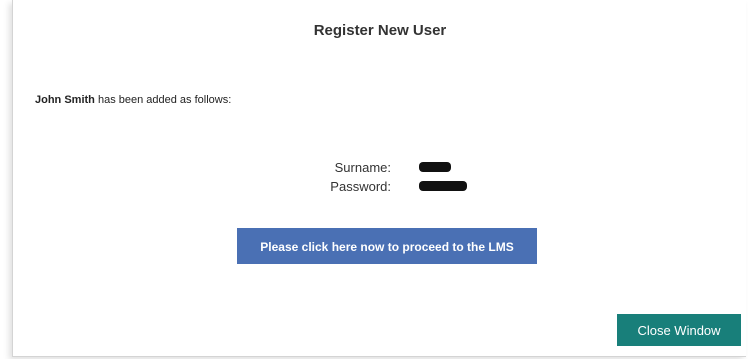 The image size is (748, 359). I want to click on added-user-message: John Smith has been added as follows:, so click(133, 100).